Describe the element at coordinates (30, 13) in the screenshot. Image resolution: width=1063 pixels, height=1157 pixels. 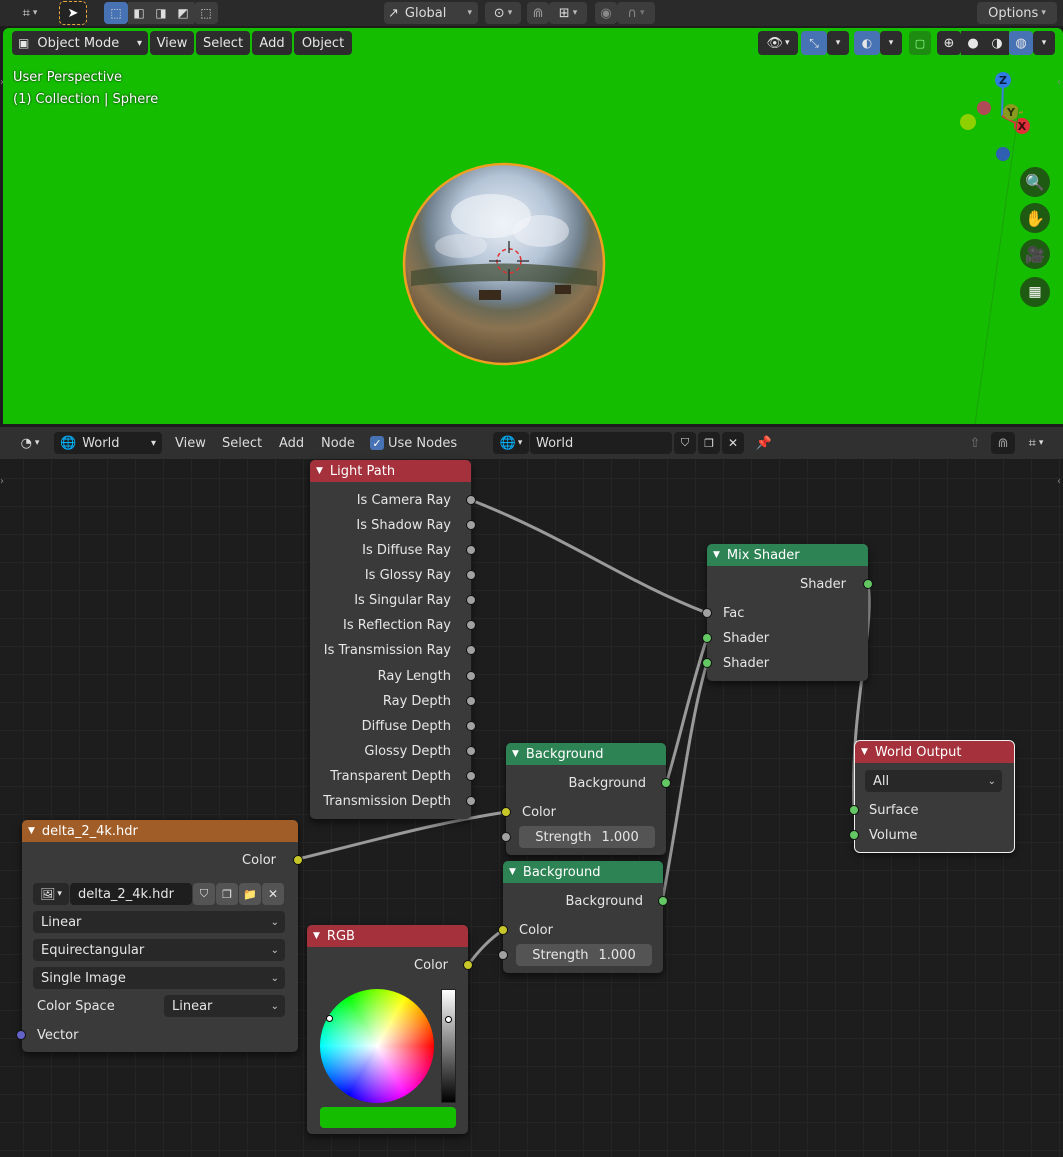
I see `transform-pivot-button: ⌗ ▾` at that location.